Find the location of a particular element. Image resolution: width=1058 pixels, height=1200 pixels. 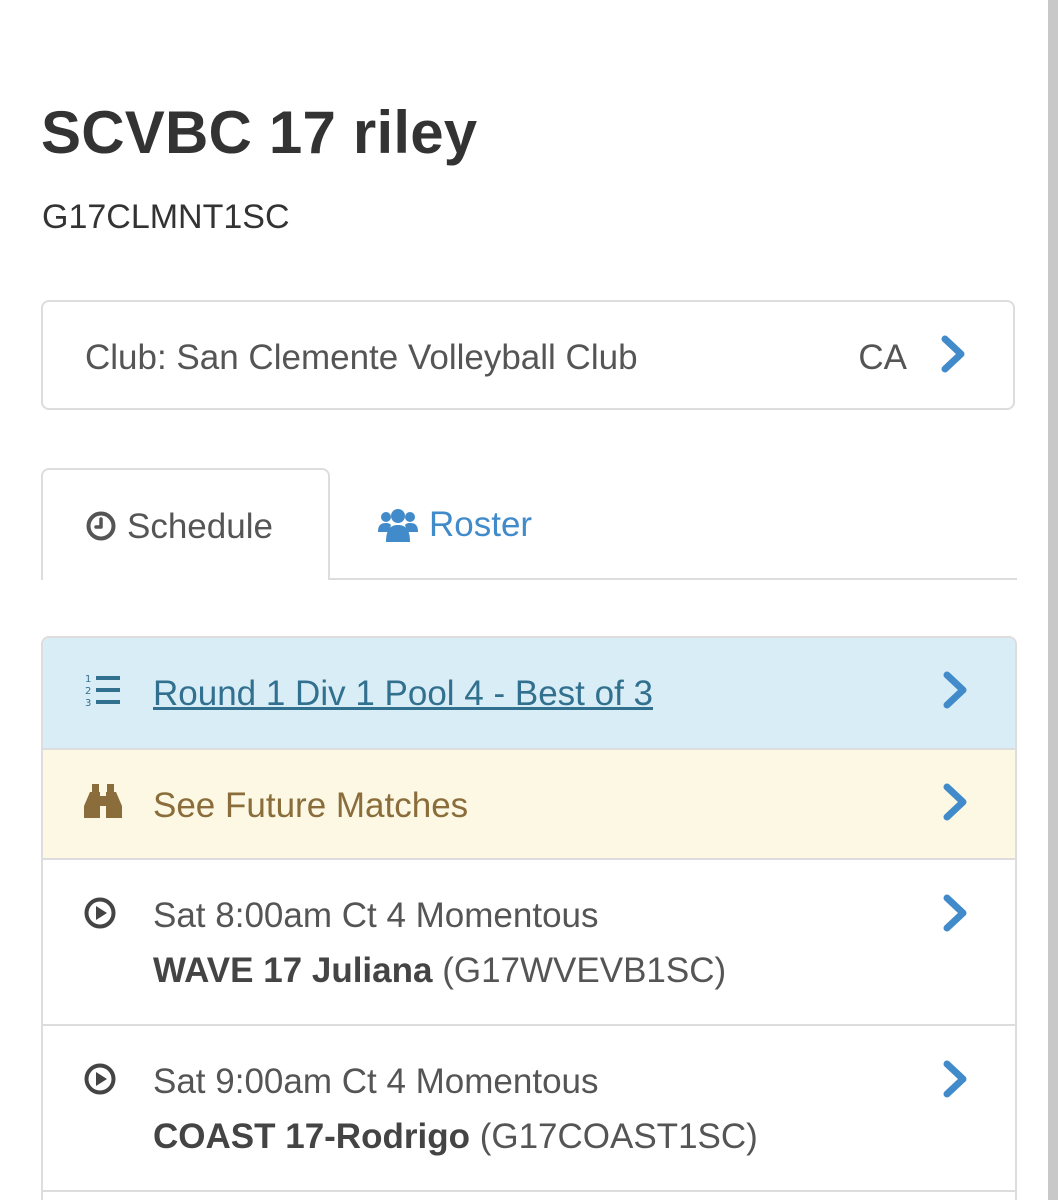

ordered-list-icon: 1 2 3 is located at coordinates (102, 691).